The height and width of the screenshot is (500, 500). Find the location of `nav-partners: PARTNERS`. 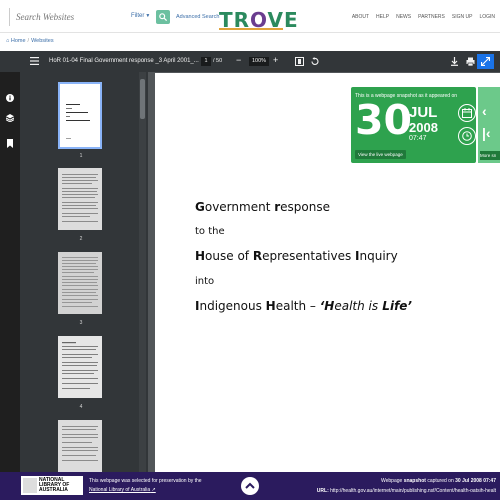

nav-partners: PARTNERS is located at coordinates (431, 17).